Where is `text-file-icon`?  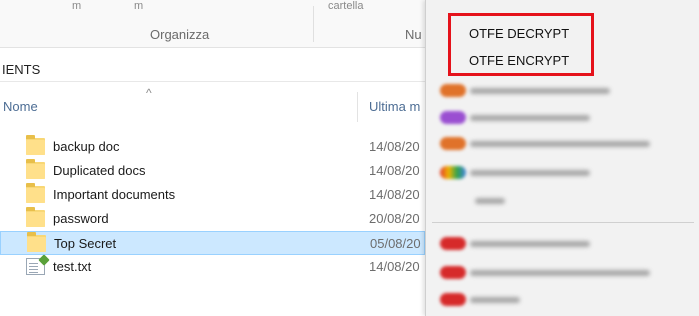
text-file-icon is located at coordinates (35, 266).